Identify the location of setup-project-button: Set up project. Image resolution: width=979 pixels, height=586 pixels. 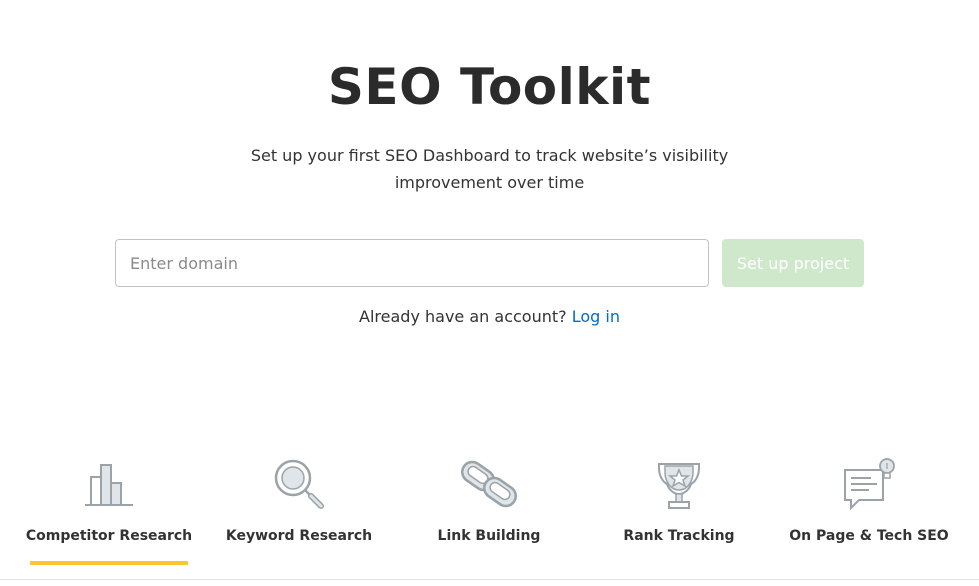
(793, 263).